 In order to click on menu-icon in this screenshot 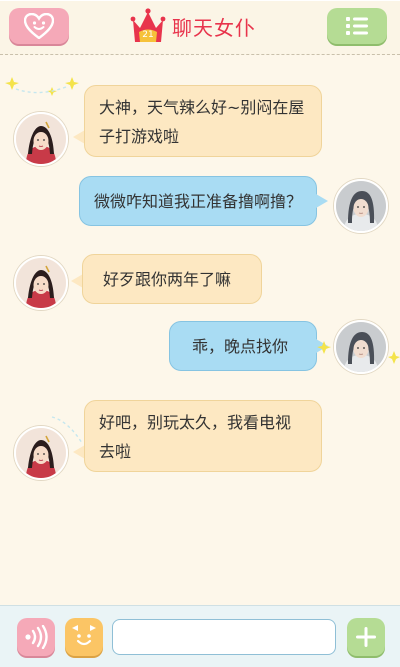, I will do `click(357, 26)`.